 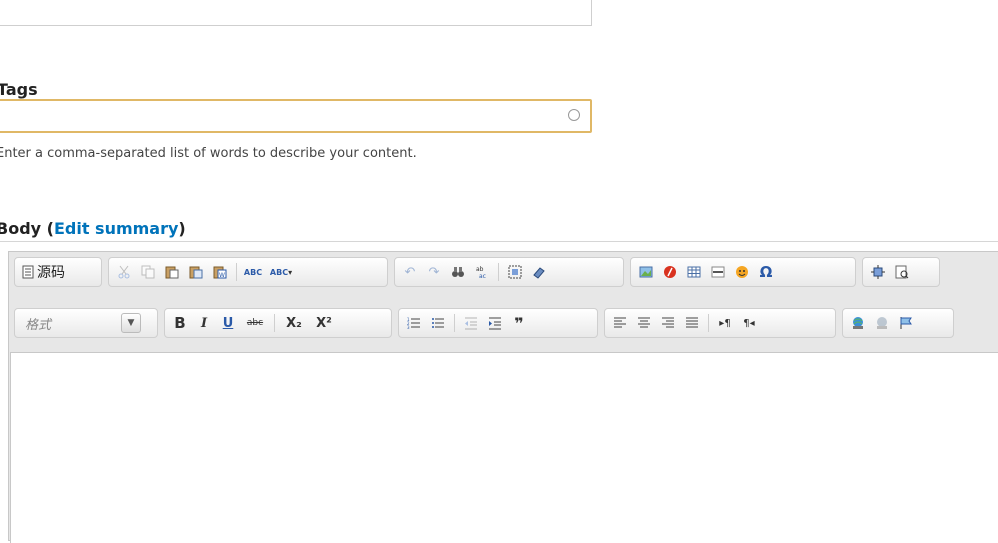 What do you see at coordinates (116, 228) in the screenshot?
I see `edit-summary-link: Edit summary` at bounding box center [116, 228].